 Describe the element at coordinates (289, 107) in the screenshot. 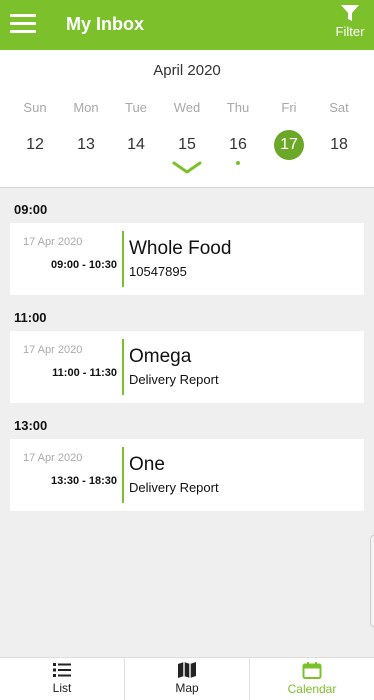

I see `day-of-week-label: Fri` at that location.